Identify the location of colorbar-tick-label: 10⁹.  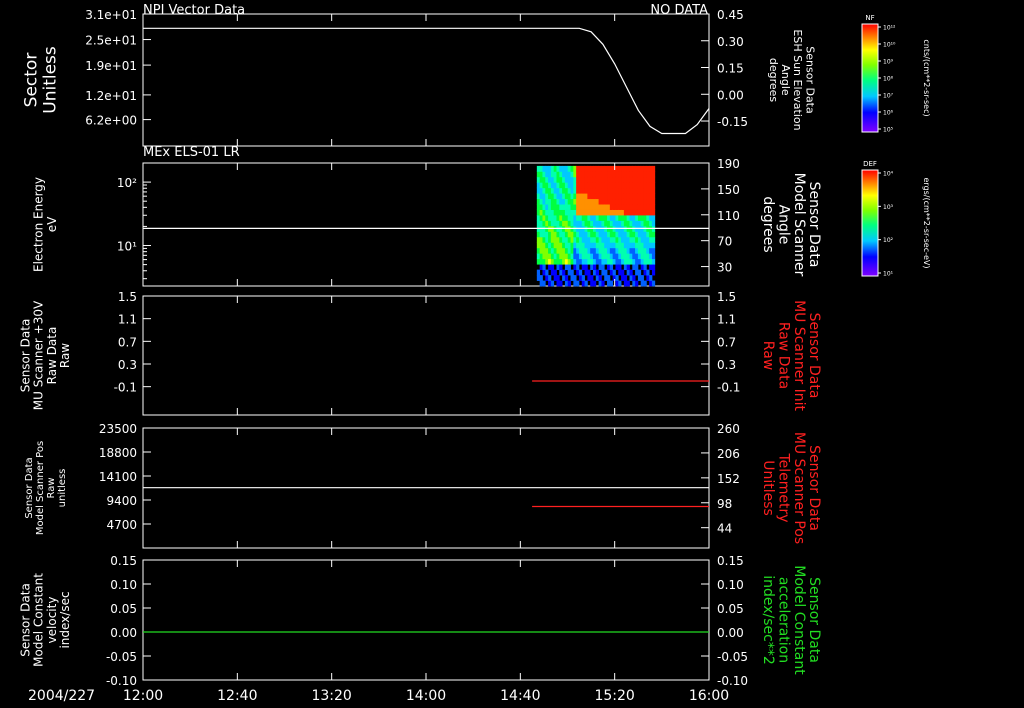
(888, 62).